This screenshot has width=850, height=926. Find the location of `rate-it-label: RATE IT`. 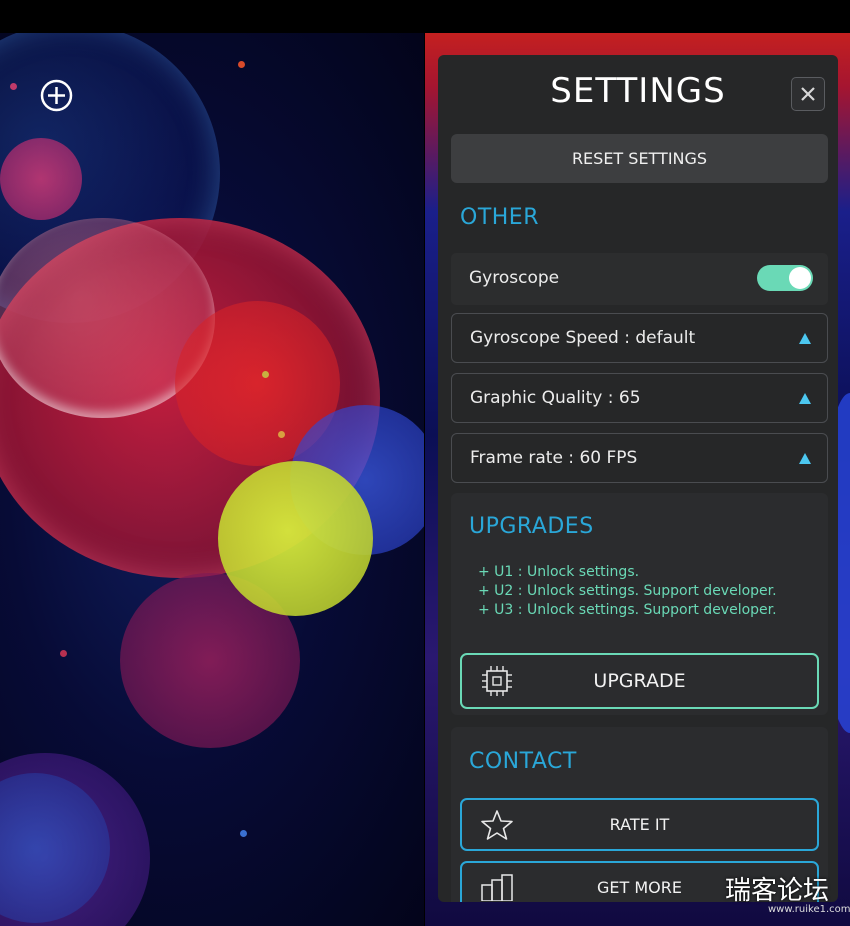

rate-it-label: RATE IT is located at coordinates (639, 824).